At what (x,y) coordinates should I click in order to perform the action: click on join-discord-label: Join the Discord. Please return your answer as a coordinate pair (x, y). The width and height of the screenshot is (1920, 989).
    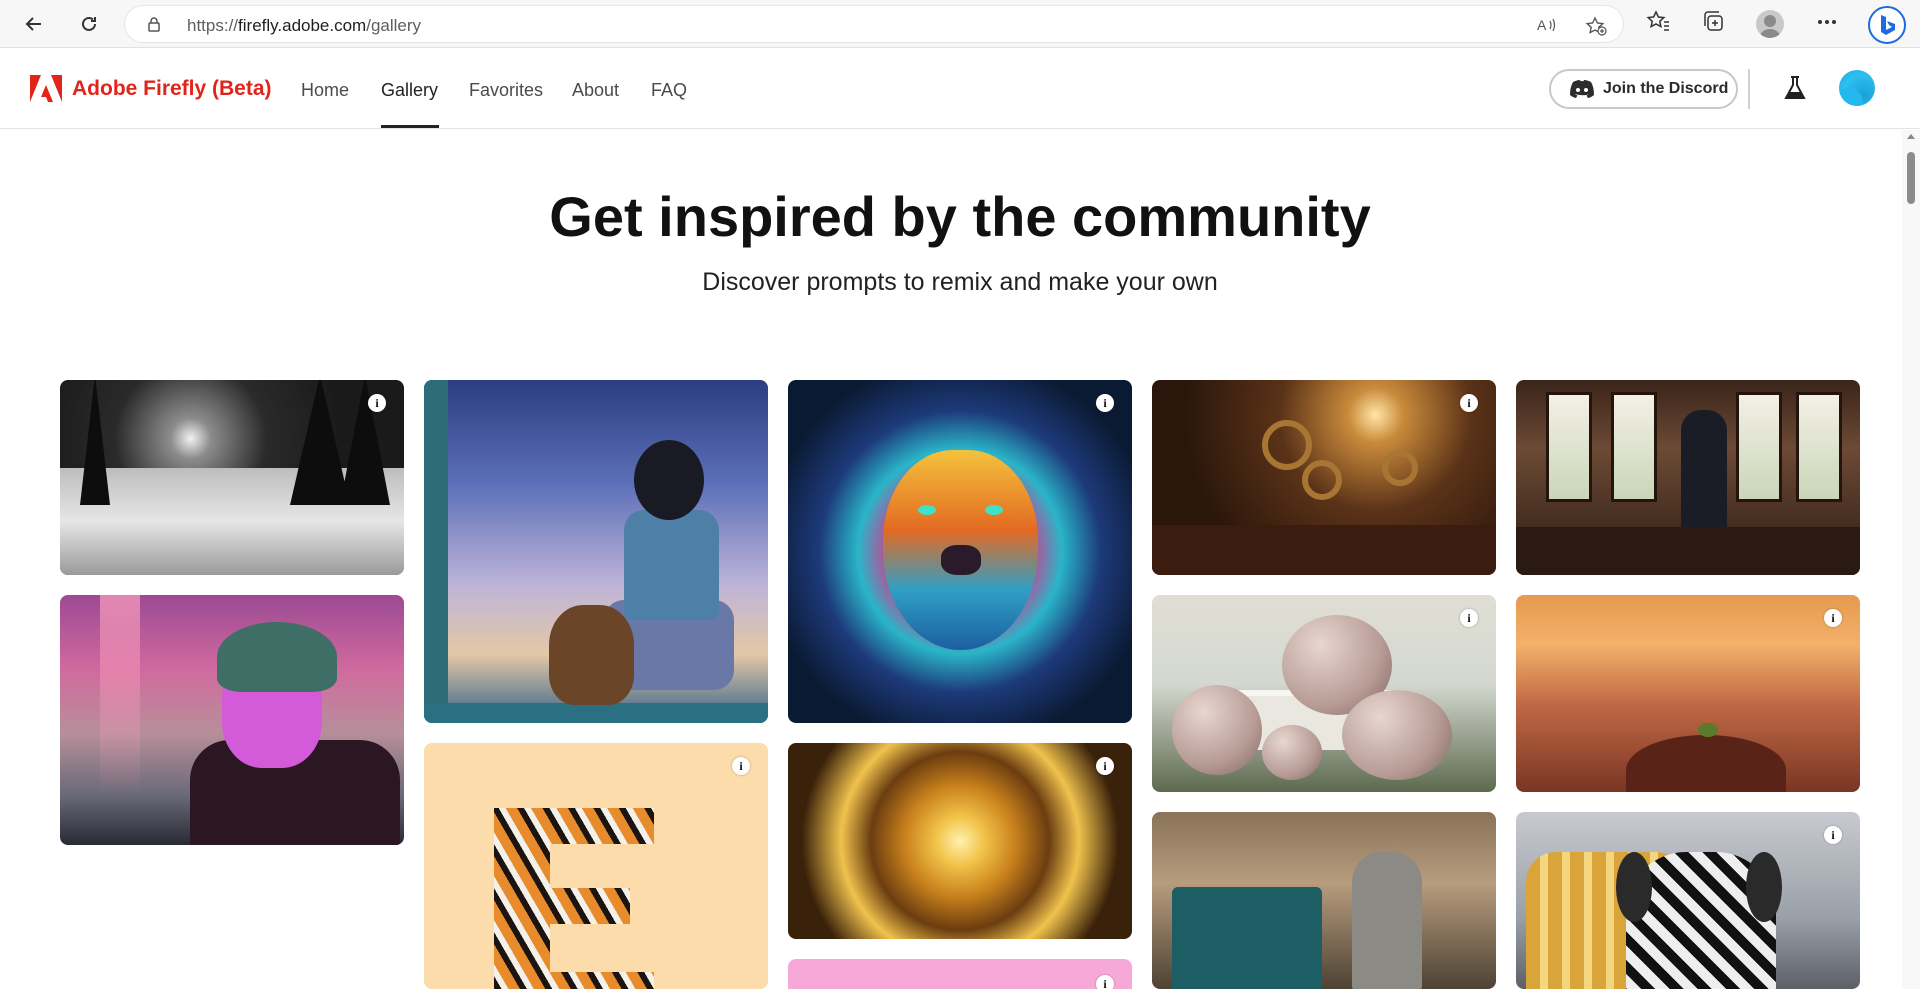
    Looking at the image, I should click on (1666, 88).